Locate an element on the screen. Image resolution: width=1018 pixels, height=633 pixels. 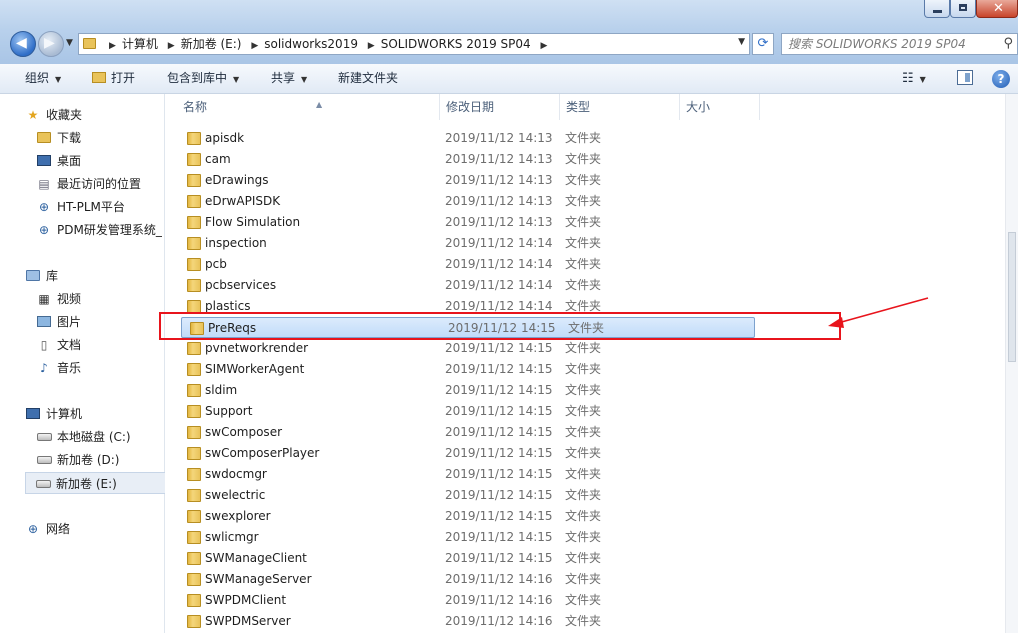
file-row: SWManageClient 2019/11/12 14:15 文件夹 is located at coordinates (466, 558).